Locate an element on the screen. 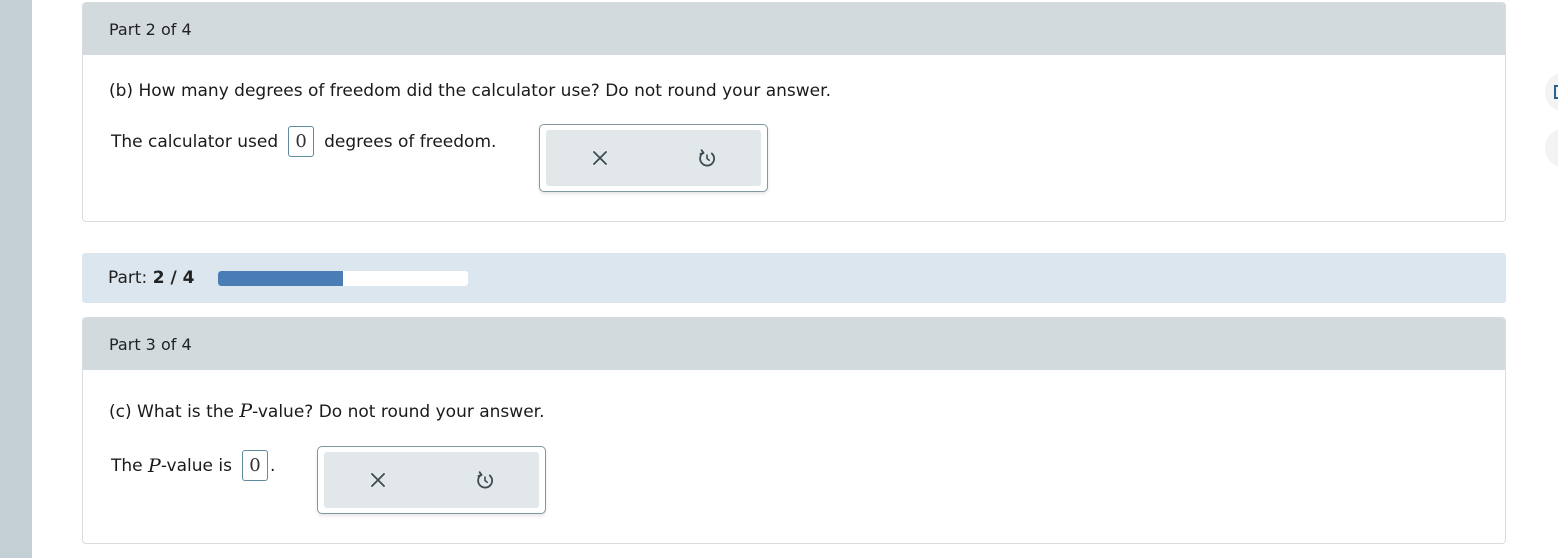 Image resolution: width=1558 pixels, height=558 pixels. part-2-undo-button is located at coordinates (708, 158).